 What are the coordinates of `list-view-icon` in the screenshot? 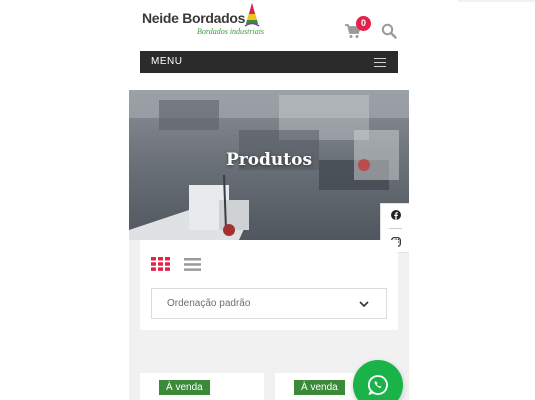 It's located at (192, 264).